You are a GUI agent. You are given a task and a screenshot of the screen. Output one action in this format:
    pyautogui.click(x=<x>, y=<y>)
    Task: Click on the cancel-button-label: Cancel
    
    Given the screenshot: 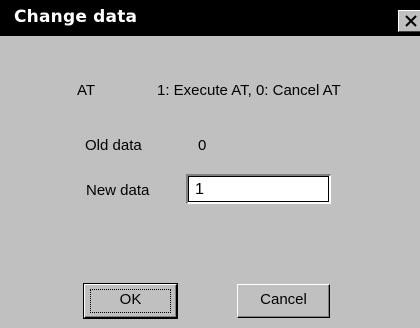 What is the action you would take?
    pyautogui.click(x=283, y=299)
    